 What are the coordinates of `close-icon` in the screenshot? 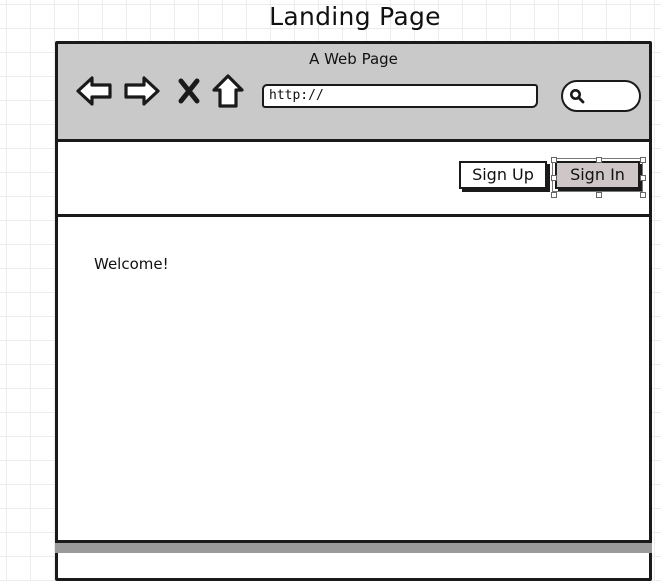 It's located at (189, 91).